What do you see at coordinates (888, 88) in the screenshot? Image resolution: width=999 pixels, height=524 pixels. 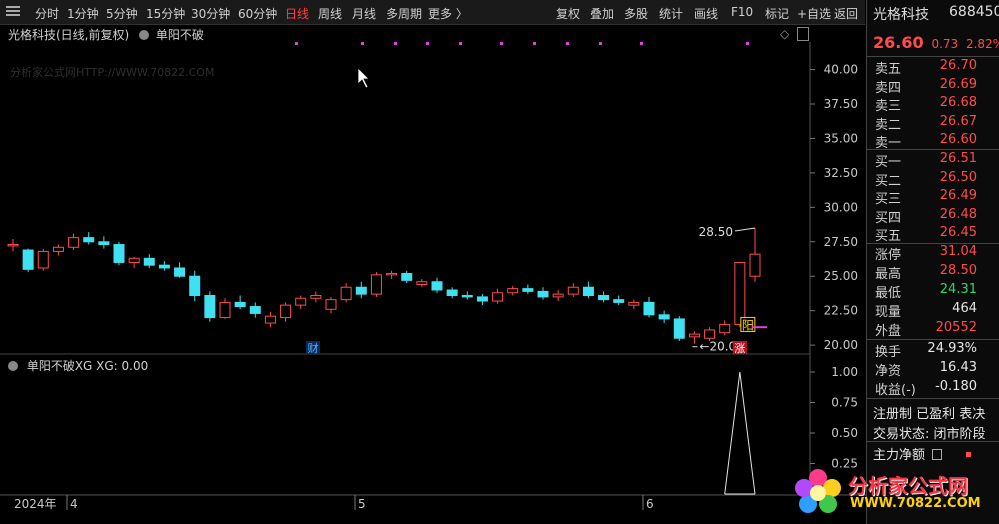 I see `ask-row-1-label: 卖四` at bounding box center [888, 88].